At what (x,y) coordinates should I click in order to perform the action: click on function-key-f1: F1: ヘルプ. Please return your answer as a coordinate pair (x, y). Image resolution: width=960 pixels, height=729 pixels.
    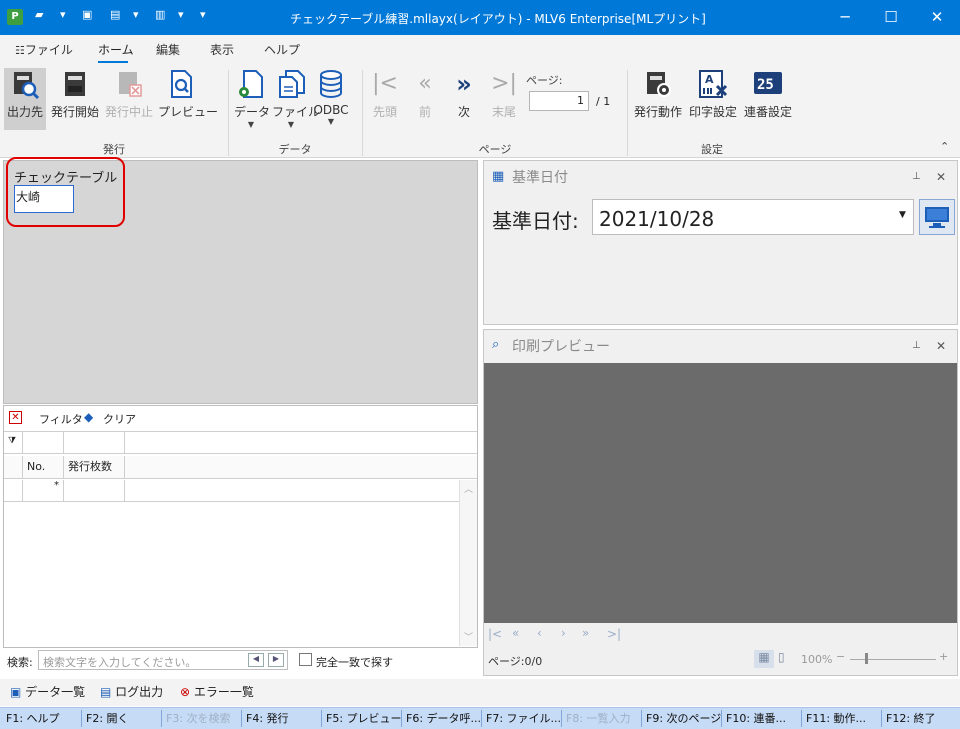
    Looking at the image, I should click on (42, 718).